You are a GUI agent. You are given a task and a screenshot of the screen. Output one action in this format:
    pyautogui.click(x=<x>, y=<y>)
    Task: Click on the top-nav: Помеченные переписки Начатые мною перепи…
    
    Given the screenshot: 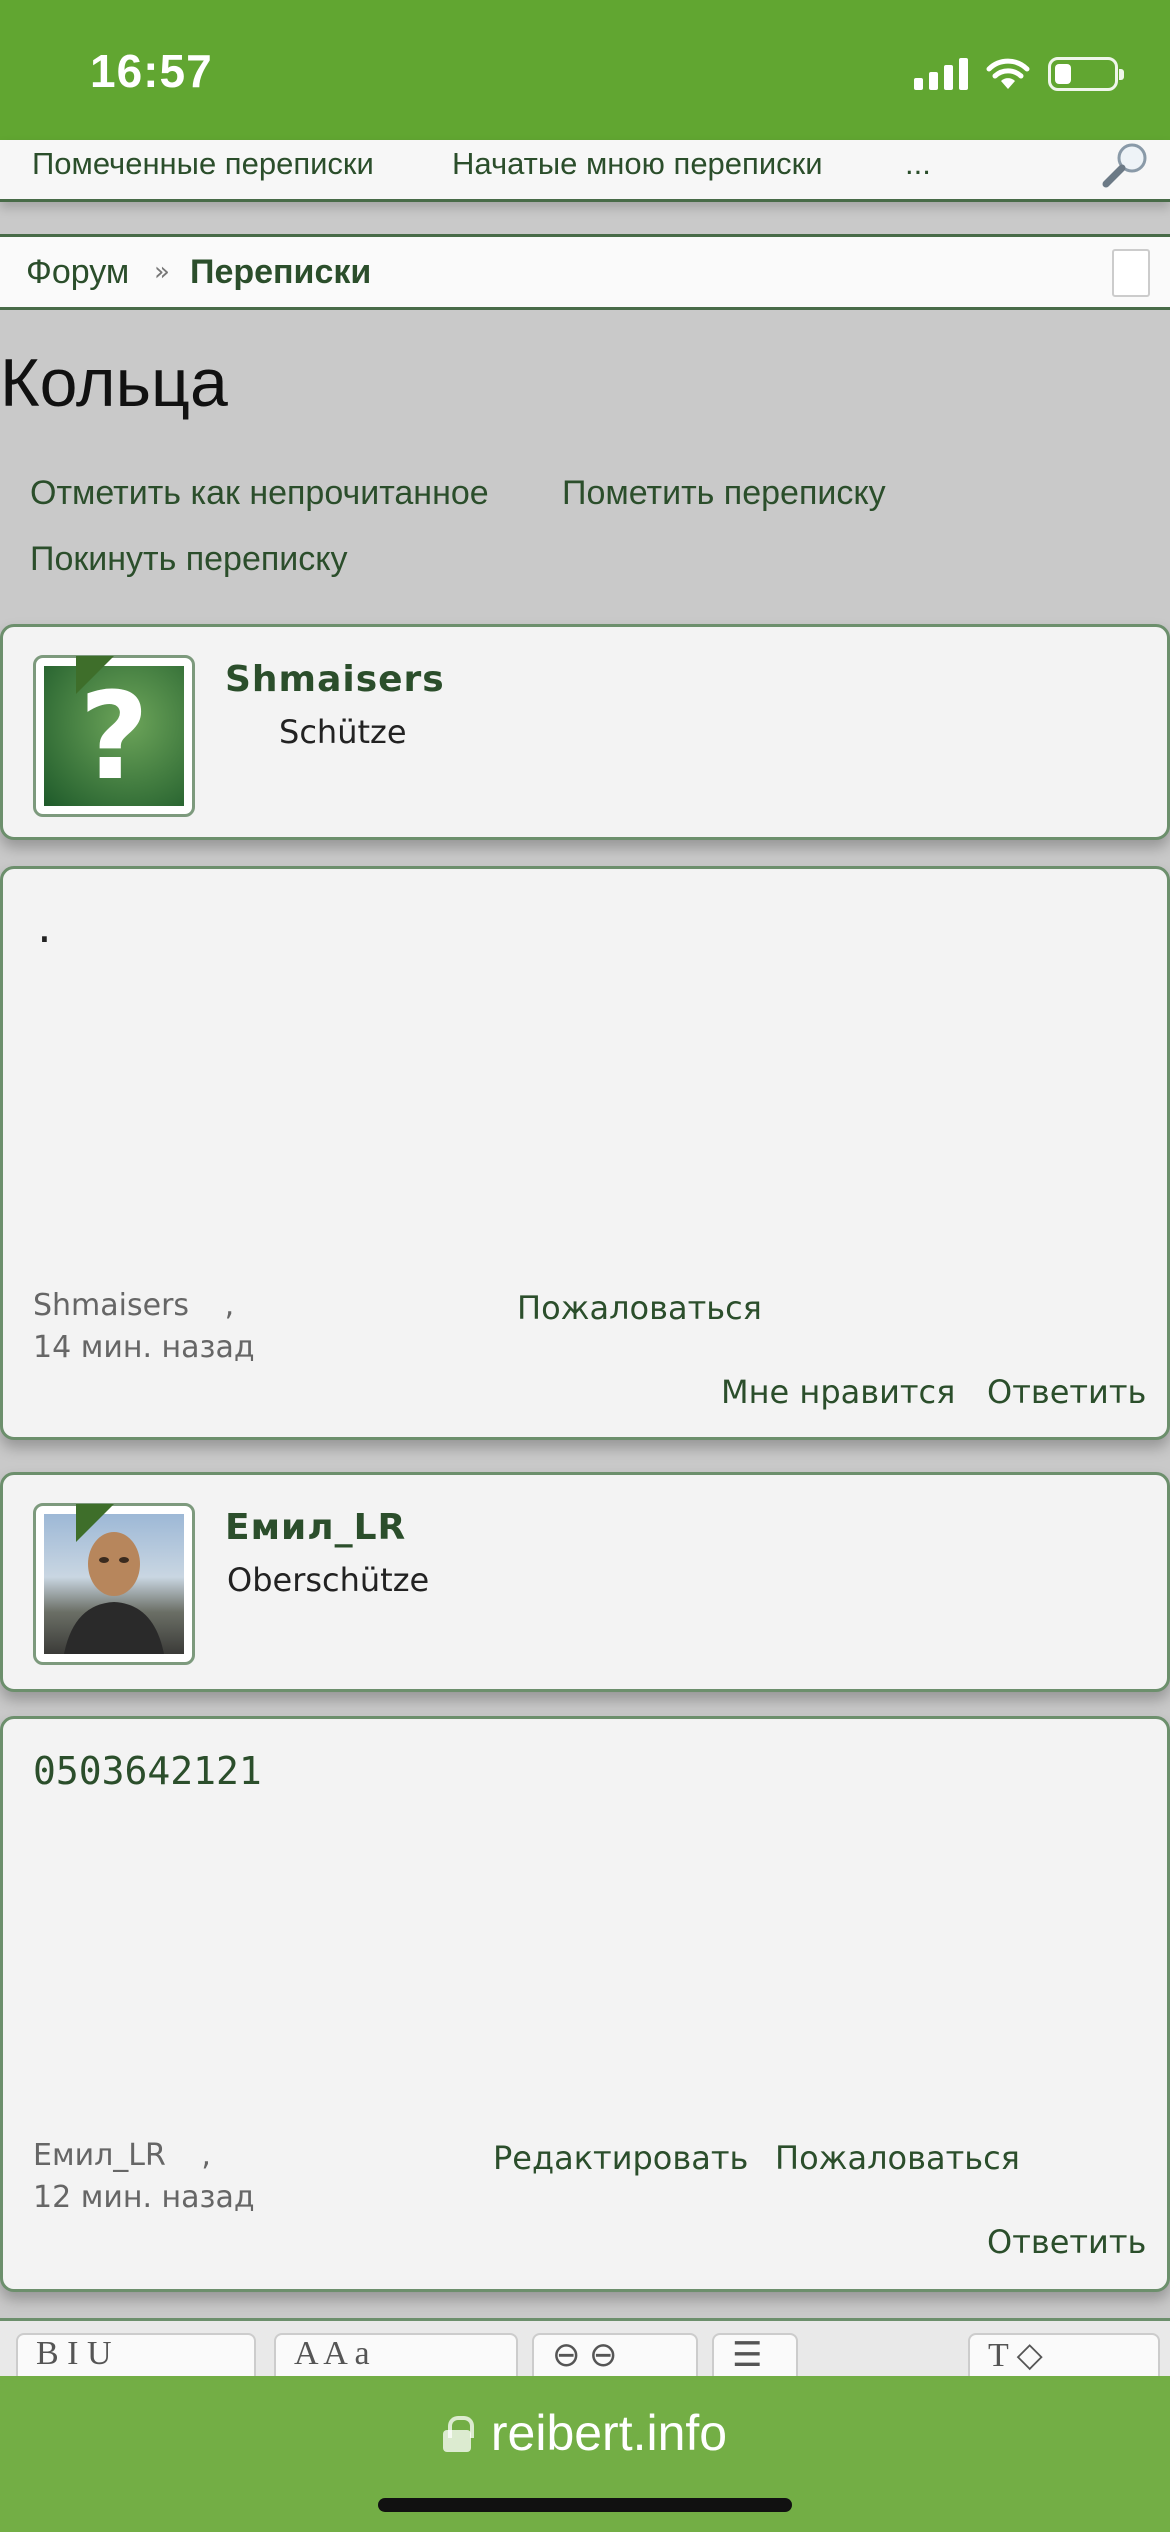 What is the action you would take?
    pyautogui.click(x=585, y=171)
    